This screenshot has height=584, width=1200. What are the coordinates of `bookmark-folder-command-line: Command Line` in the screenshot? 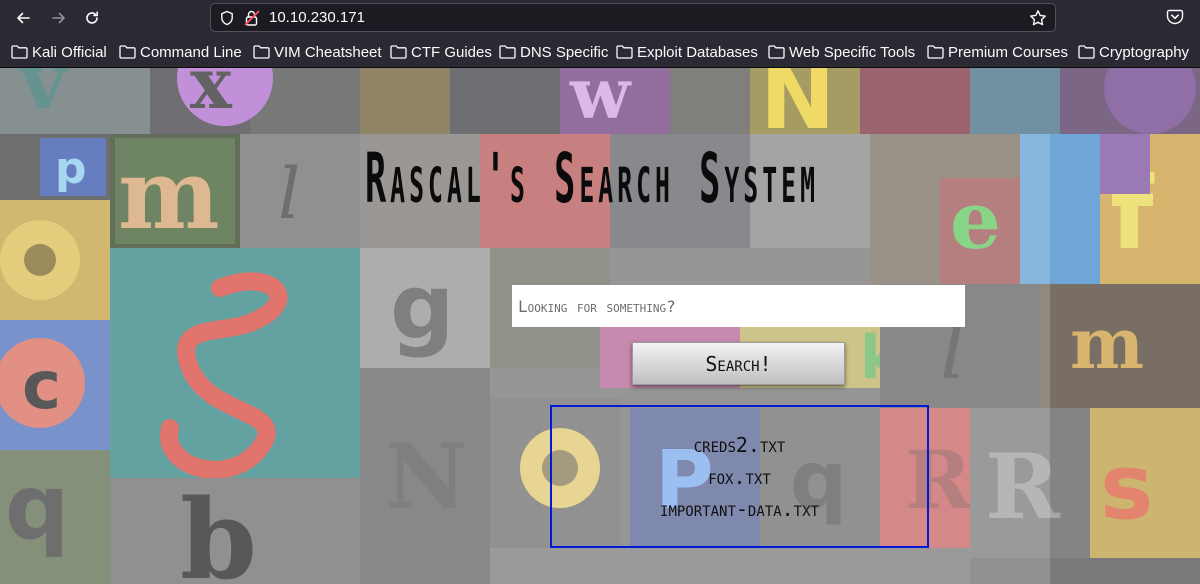 It's located at (180, 52).